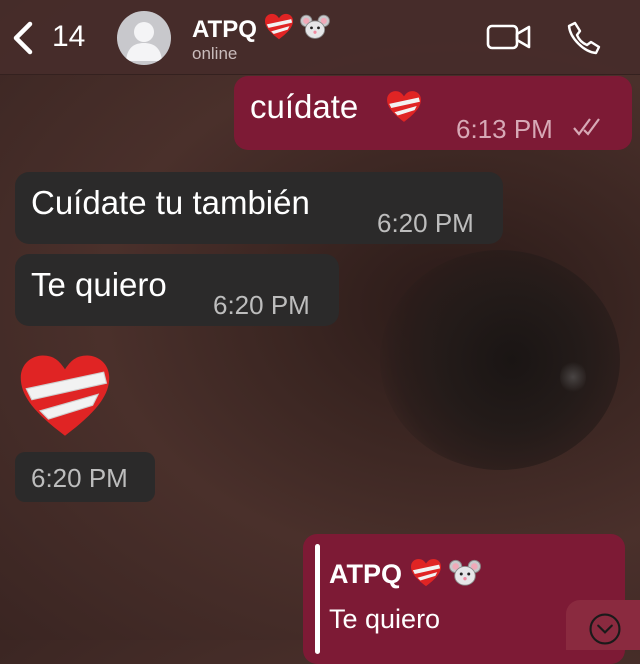 The image size is (640, 664). What do you see at coordinates (99, 284) in the screenshot?
I see `message-text: Te quiero` at bounding box center [99, 284].